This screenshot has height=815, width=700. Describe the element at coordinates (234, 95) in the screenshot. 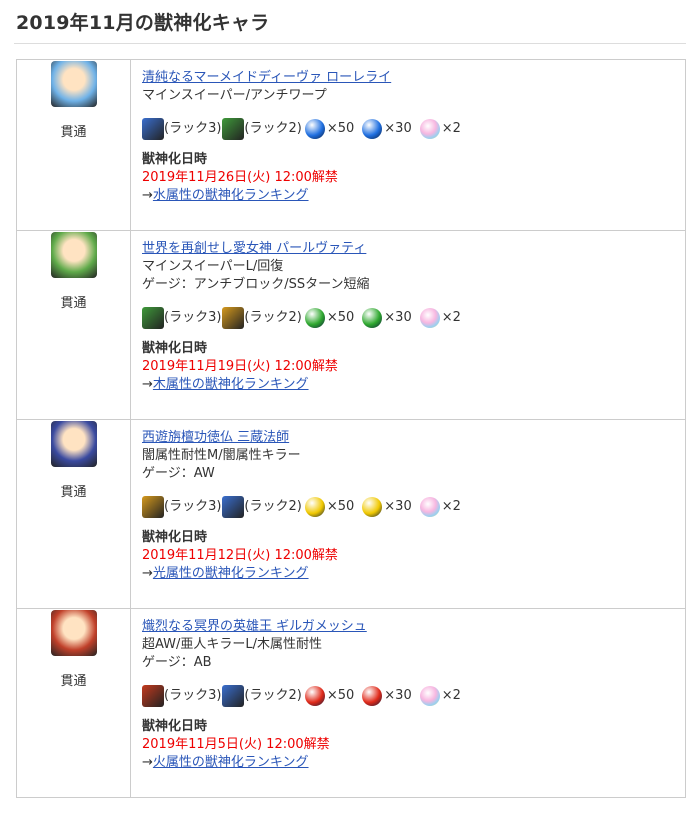

I see `ability-text: マインスイーパー/アンチワープ` at that location.